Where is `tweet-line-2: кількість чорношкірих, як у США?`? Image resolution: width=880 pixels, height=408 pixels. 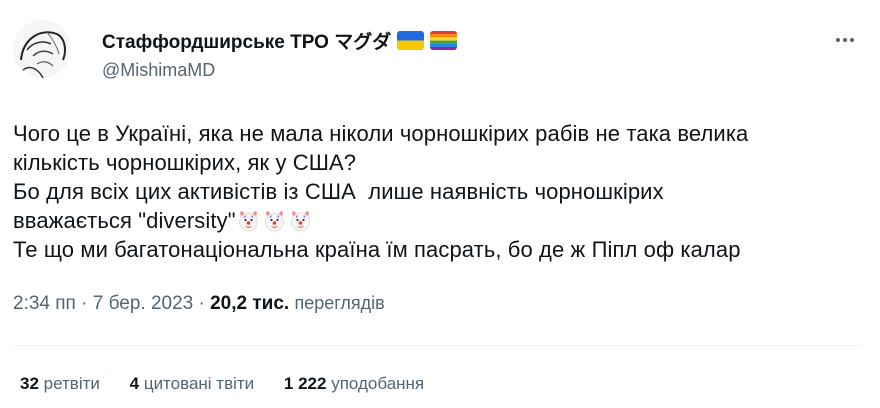 tweet-line-2: кількість чорношкірих, як у США? is located at coordinates (185, 162).